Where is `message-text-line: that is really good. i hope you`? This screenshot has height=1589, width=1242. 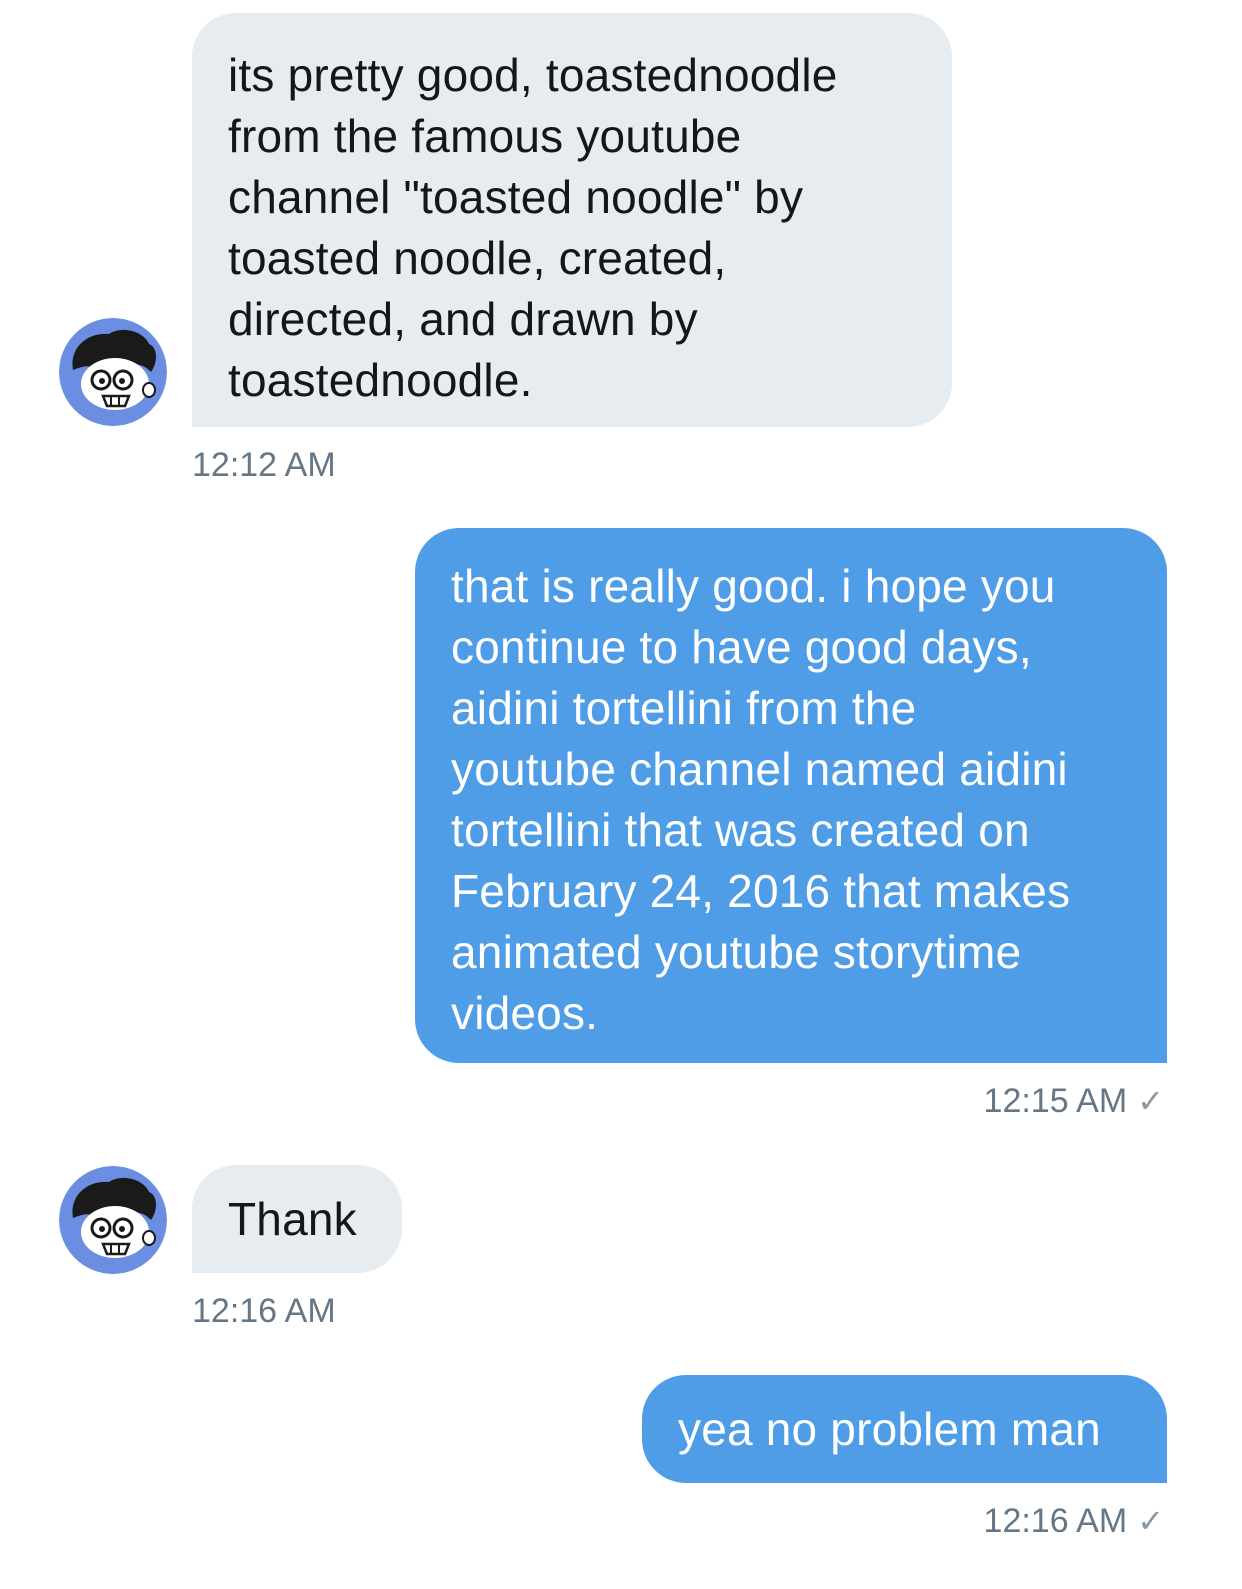 message-text-line: that is really good. i hope you is located at coordinates (753, 586).